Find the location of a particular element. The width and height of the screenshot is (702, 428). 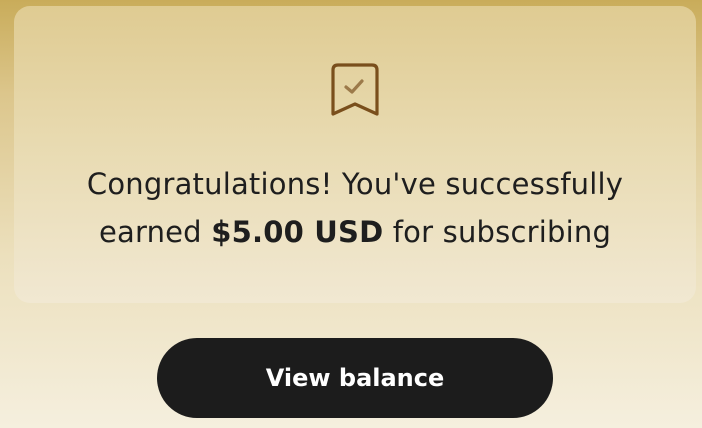

bookmark-check-icon is located at coordinates (356, 91).